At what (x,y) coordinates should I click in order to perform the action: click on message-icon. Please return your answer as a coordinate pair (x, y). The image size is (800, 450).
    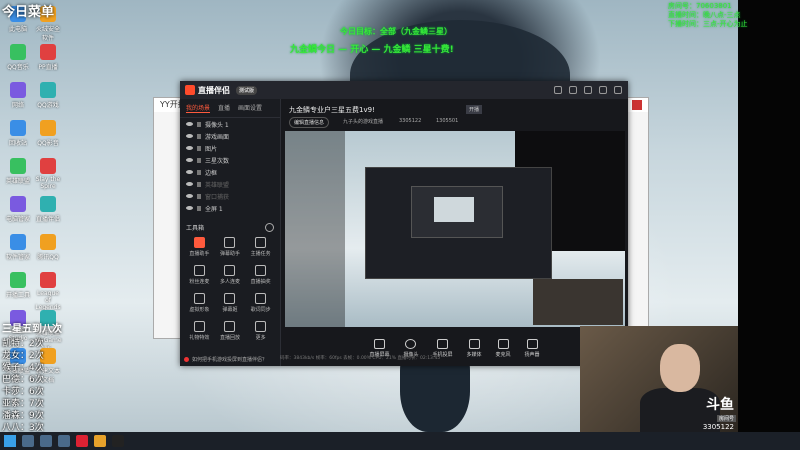
    Looking at the image, I should click on (573, 90).